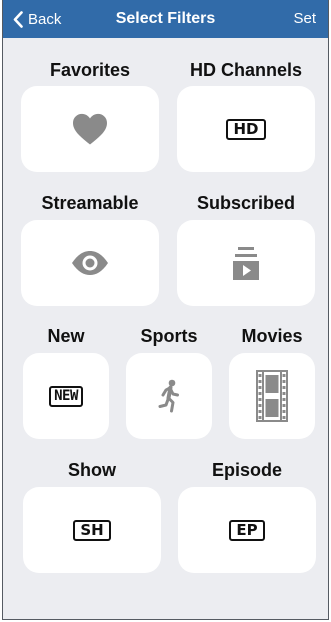  I want to click on subscribed-filter-button, so click(246, 263).